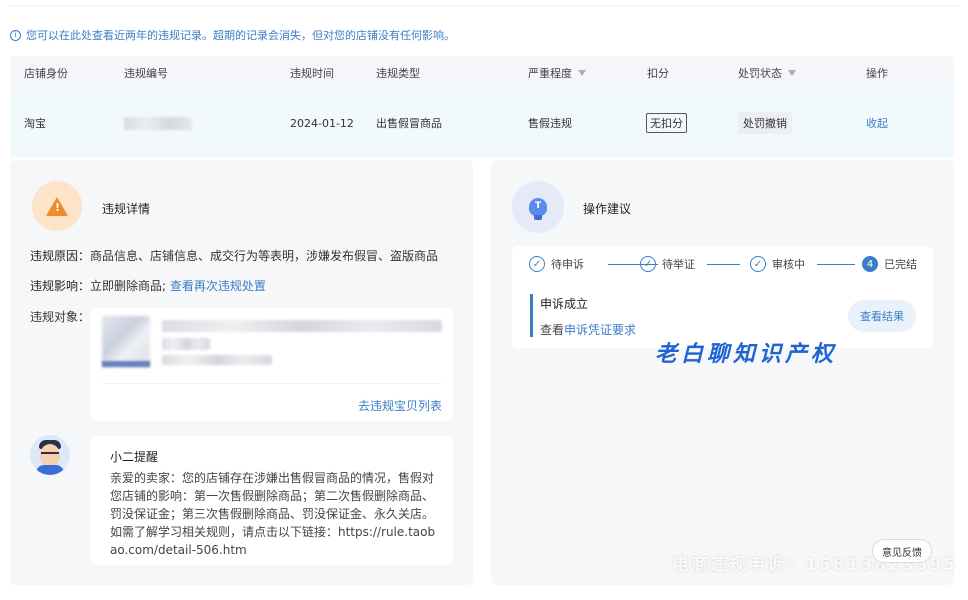 The width and height of the screenshot is (968, 600). What do you see at coordinates (60, 256) in the screenshot?
I see `reason-label: 违规原因：` at bounding box center [60, 256].